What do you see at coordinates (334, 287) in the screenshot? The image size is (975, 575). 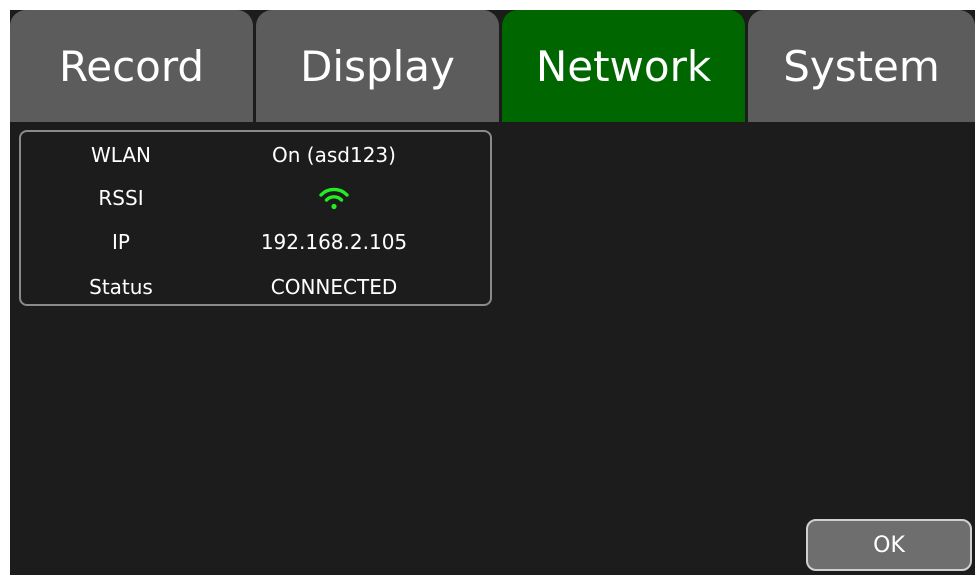 I see `status-value: CONNECTED` at bounding box center [334, 287].